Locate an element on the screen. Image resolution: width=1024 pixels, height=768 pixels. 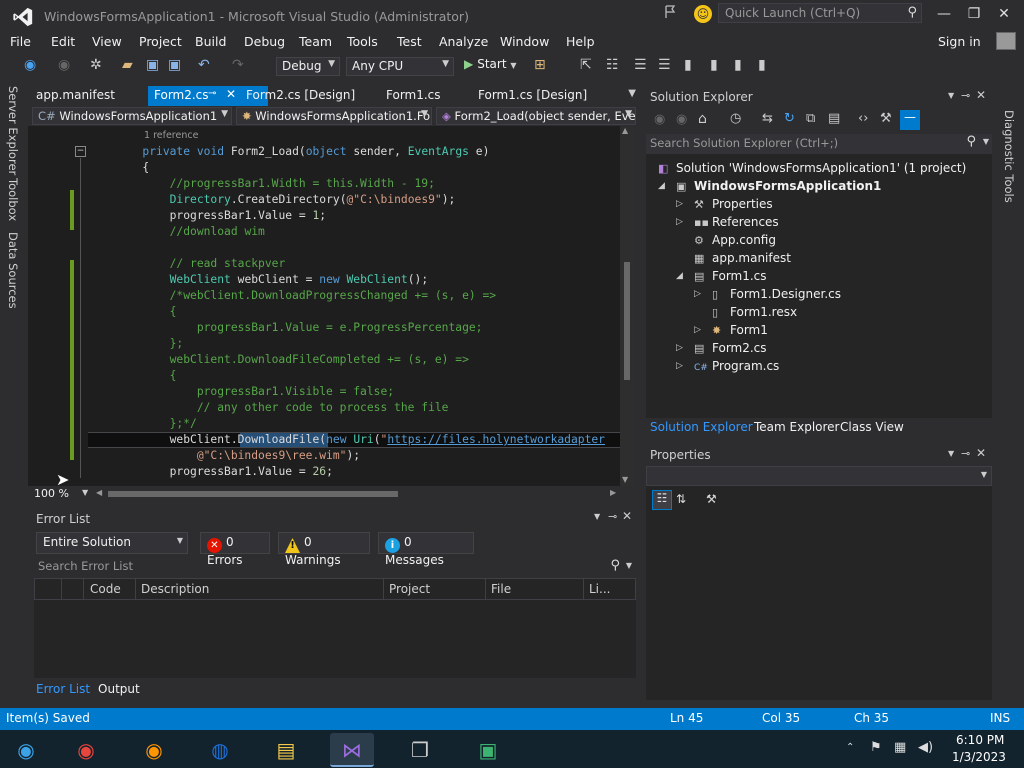
send-feedback-smiley-icon: ☺ is located at coordinates (703, 14).